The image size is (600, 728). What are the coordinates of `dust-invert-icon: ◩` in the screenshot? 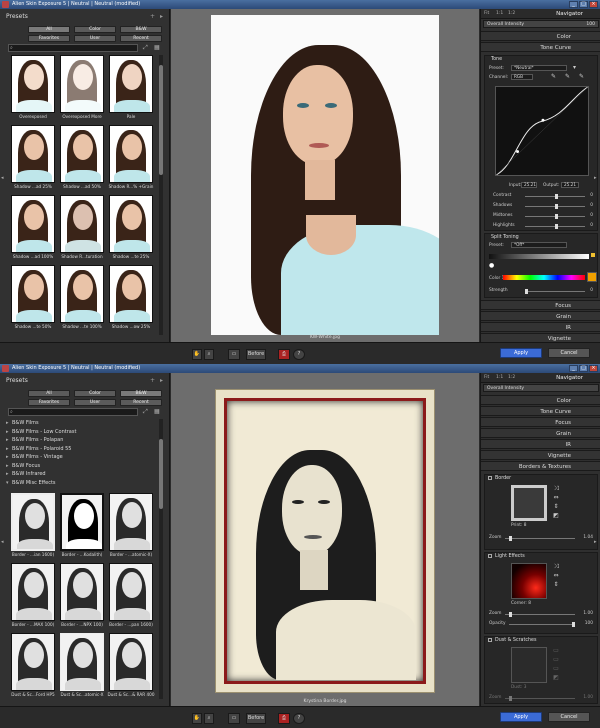 It's located at (556, 678).